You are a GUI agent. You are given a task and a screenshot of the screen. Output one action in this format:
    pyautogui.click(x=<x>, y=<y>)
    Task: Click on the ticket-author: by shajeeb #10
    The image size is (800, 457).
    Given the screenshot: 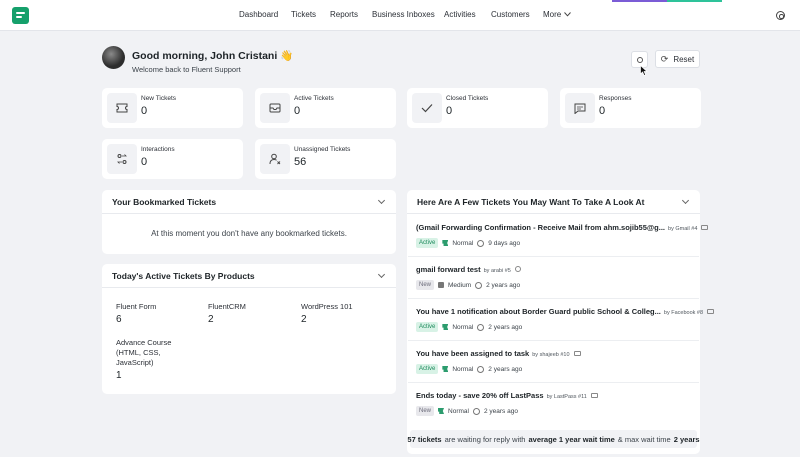 What is the action you would take?
    pyautogui.click(x=551, y=355)
    